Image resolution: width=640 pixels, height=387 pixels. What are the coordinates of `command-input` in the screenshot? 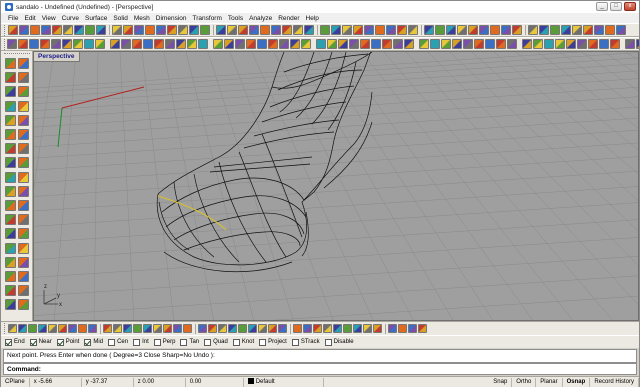 It's located at (337, 369).